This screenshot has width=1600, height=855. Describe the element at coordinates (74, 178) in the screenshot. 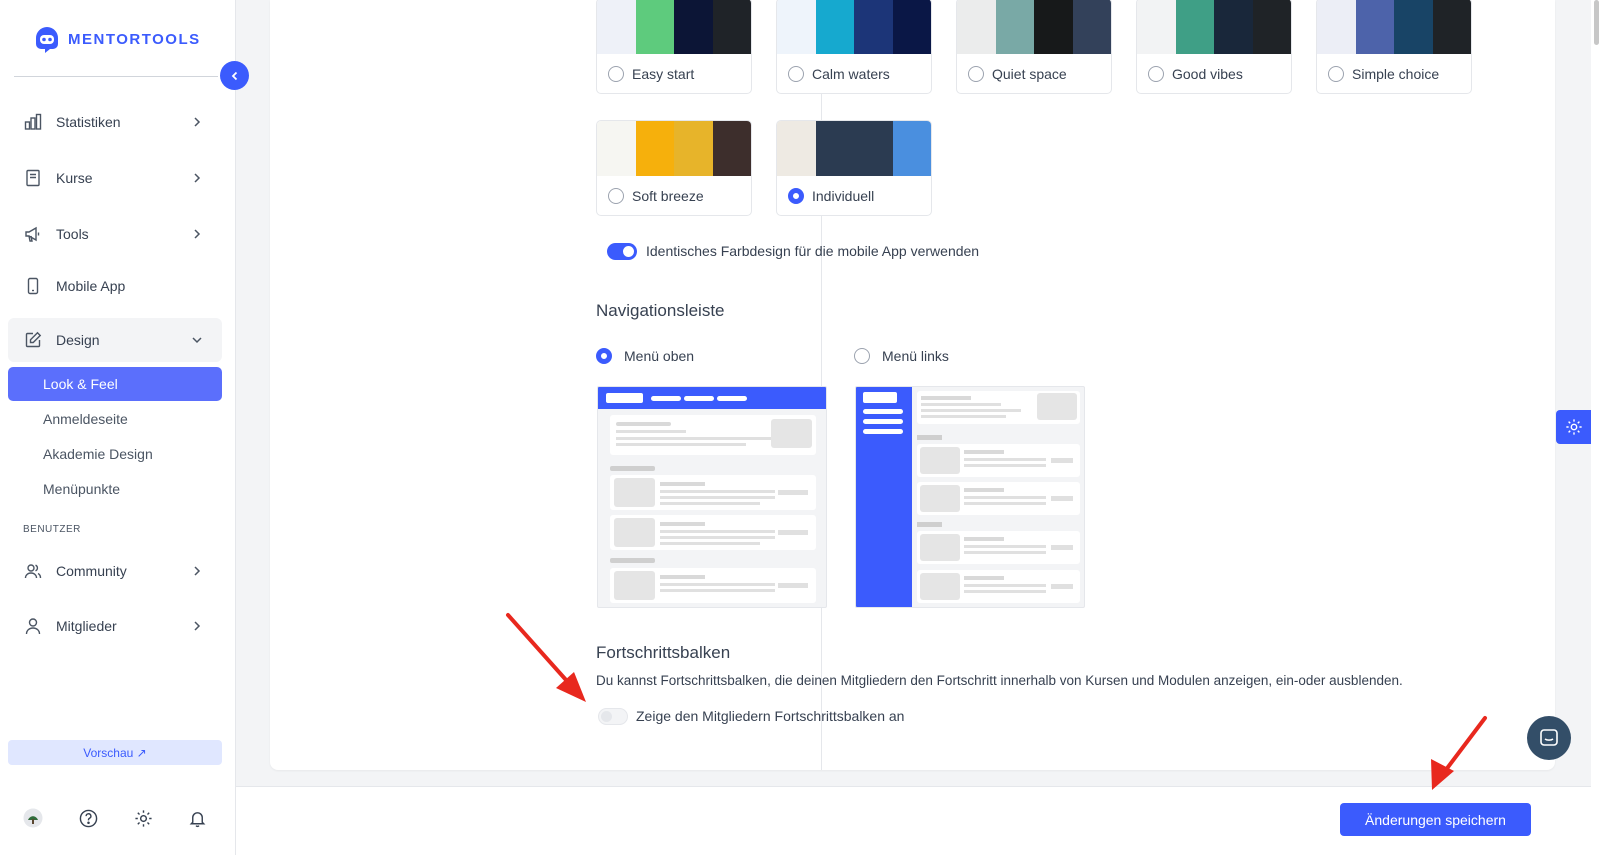

I see `sidebar-item-label: Kurse` at that location.